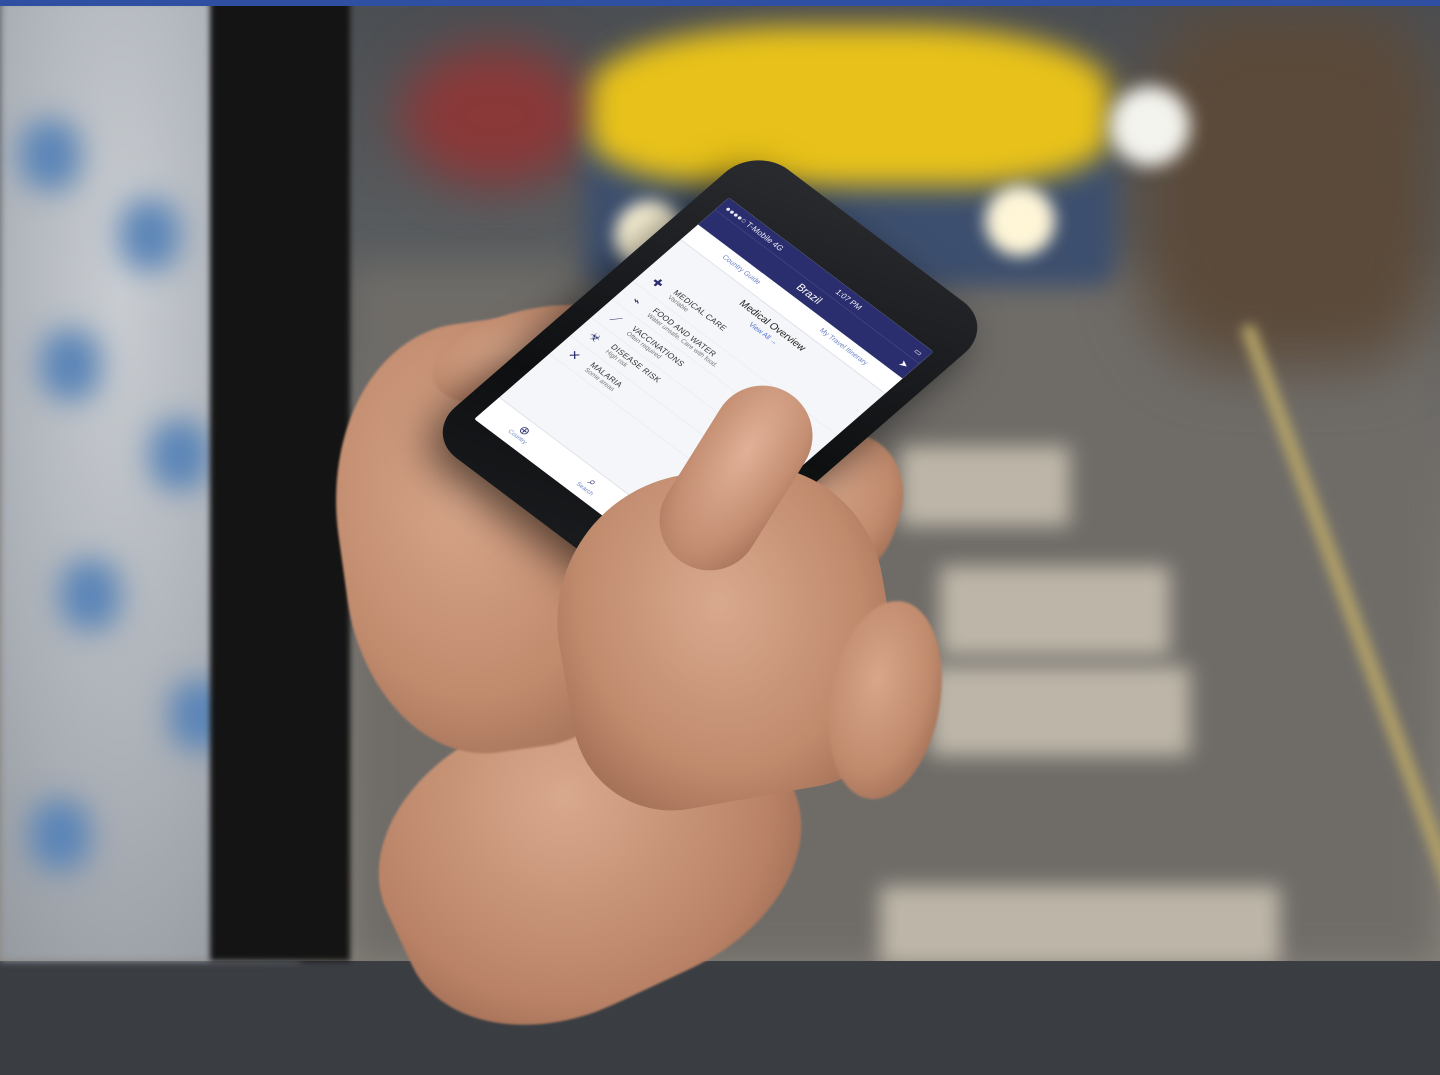  What do you see at coordinates (1150, 126) in the screenshot?
I see `street-light` at bounding box center [1150, 126].